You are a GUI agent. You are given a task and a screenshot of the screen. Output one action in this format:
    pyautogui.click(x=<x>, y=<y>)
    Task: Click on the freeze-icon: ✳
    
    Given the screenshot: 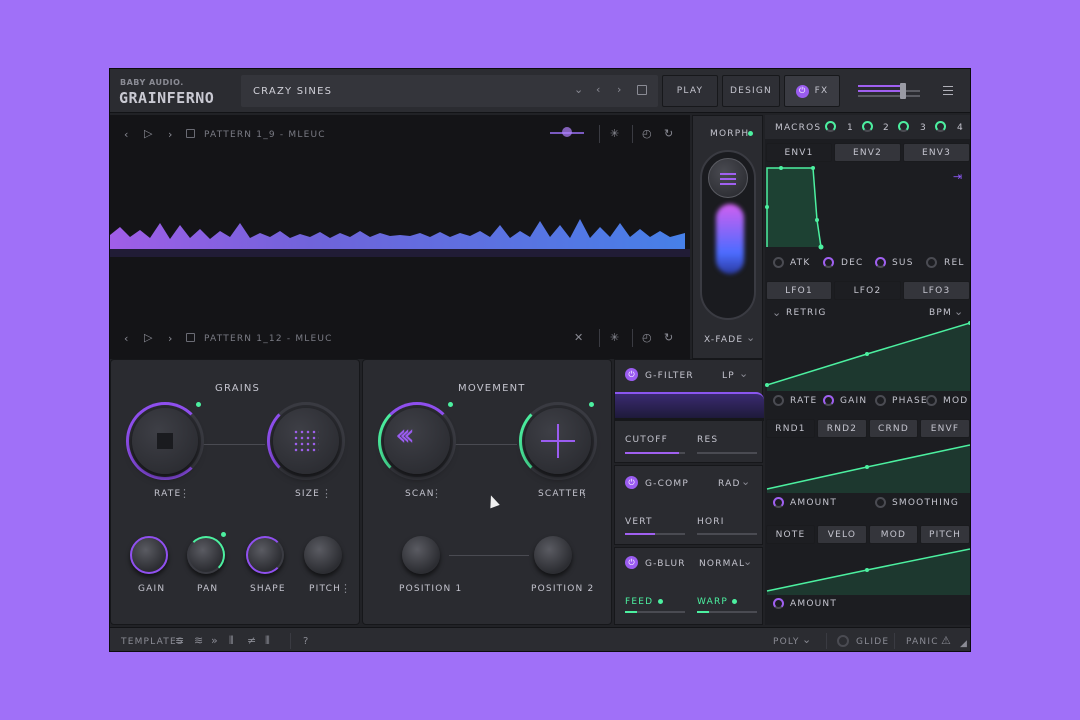 What is the action you would take?
    pyautogui.click(x=614, y=133)
    